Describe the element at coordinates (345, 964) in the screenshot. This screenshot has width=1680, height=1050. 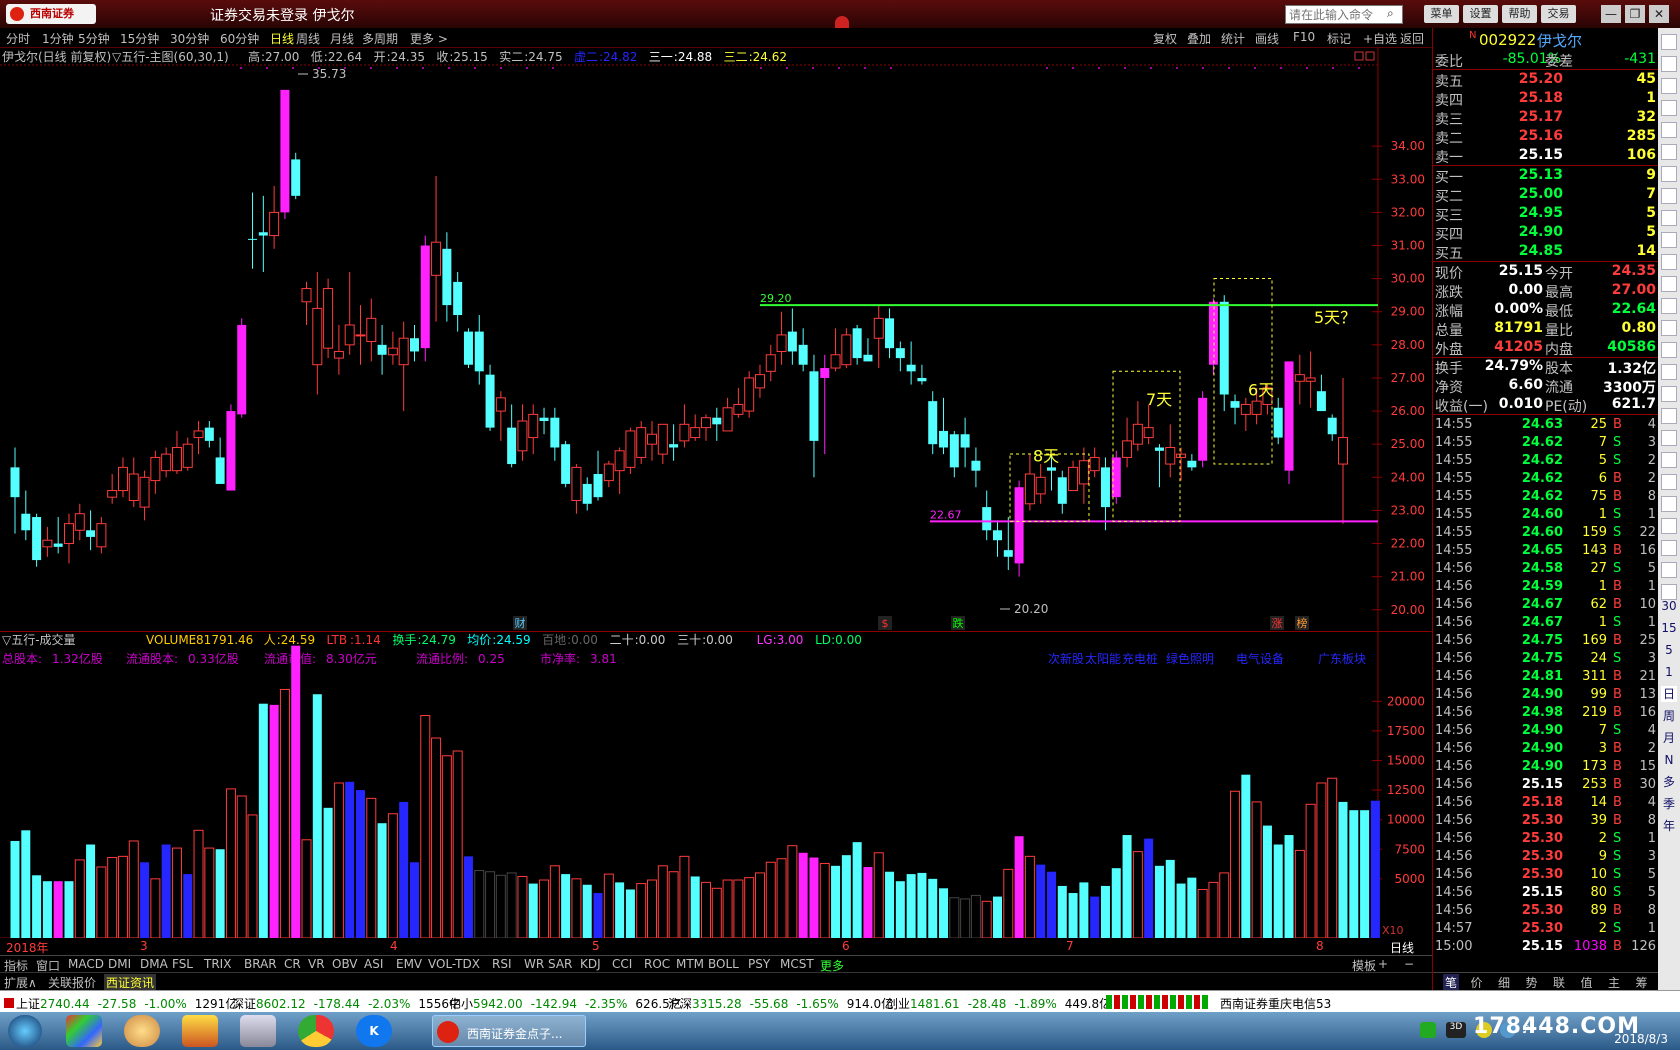
I see `indicator-tab-10: OBV` at that location.